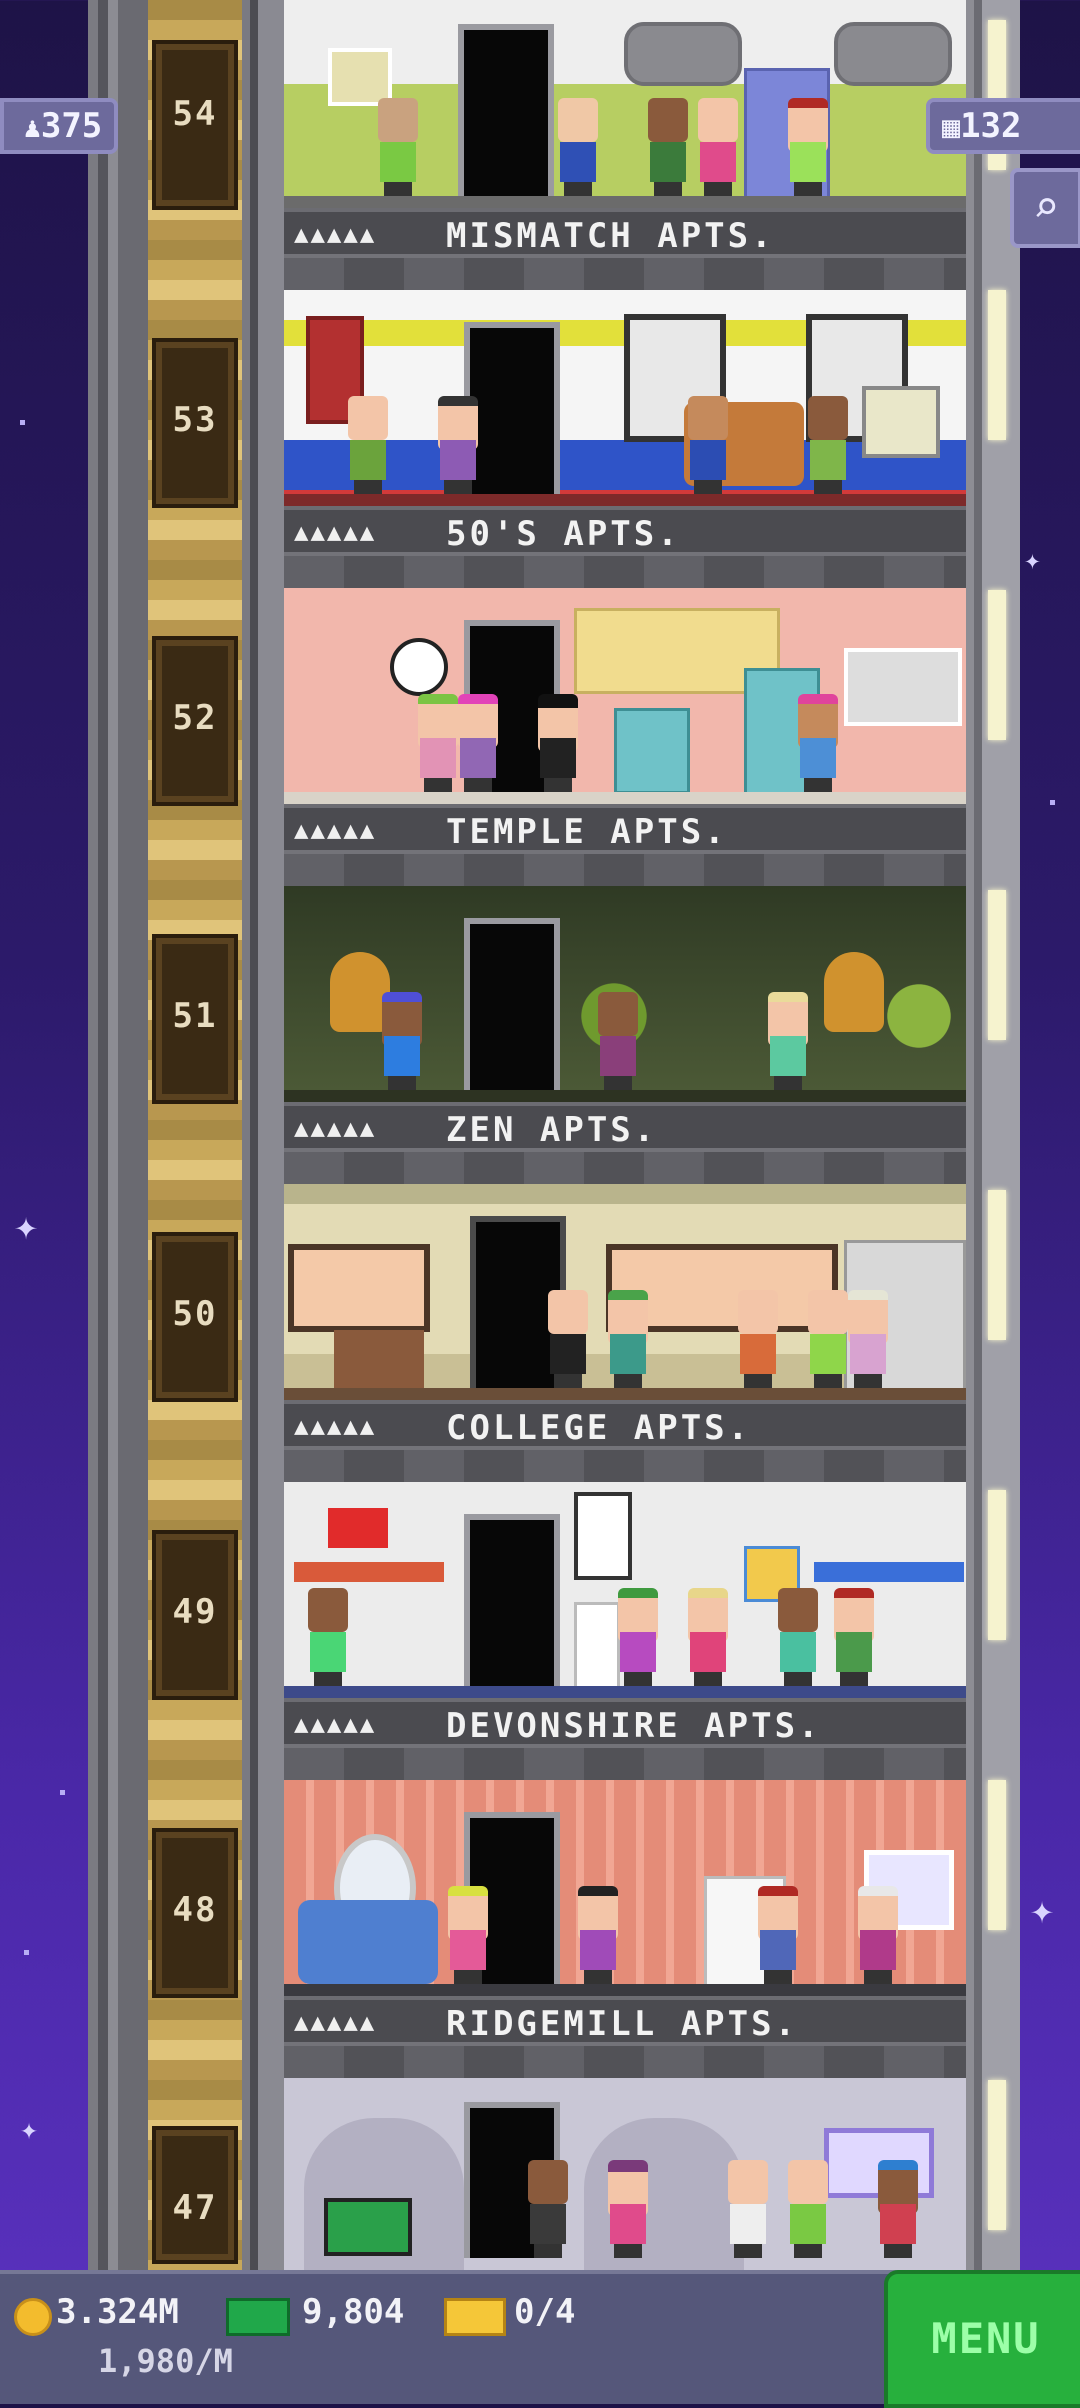 The height and width of the screenshot is (2408, 1080). I want to click on elevator-stop-52: 52, so click(195, 721).